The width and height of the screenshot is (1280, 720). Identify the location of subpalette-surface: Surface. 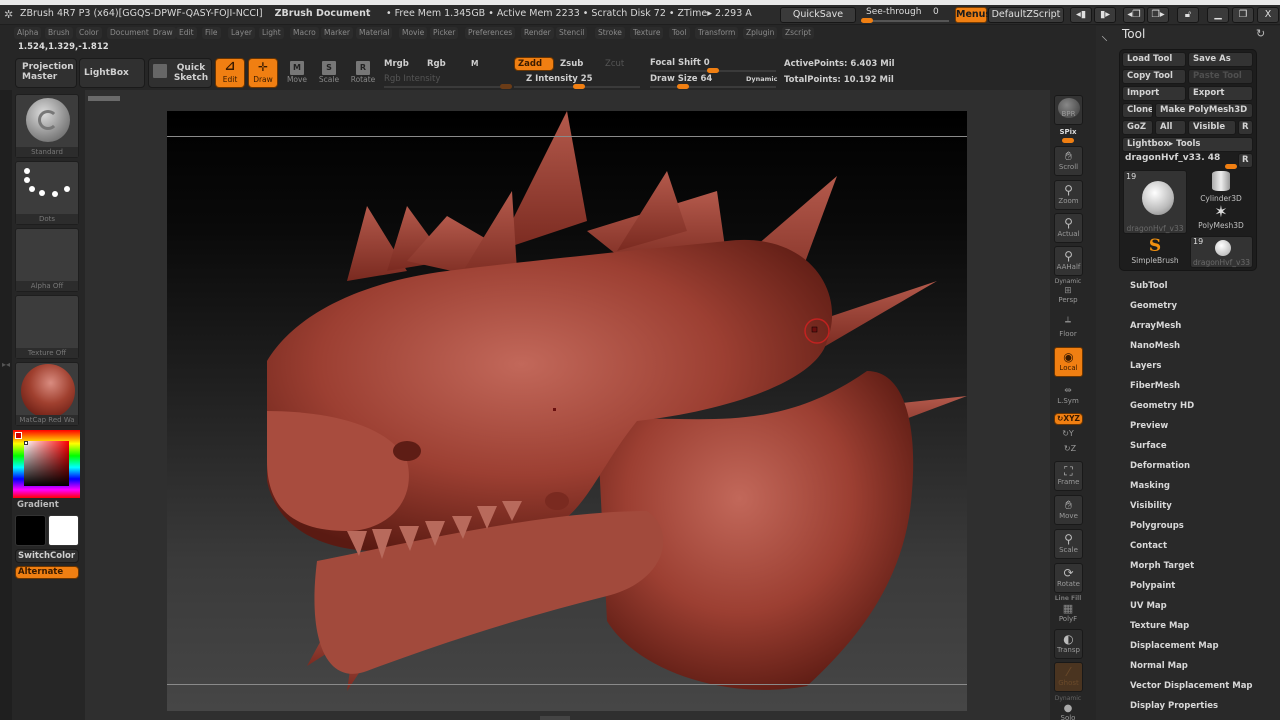
(1148, 446).